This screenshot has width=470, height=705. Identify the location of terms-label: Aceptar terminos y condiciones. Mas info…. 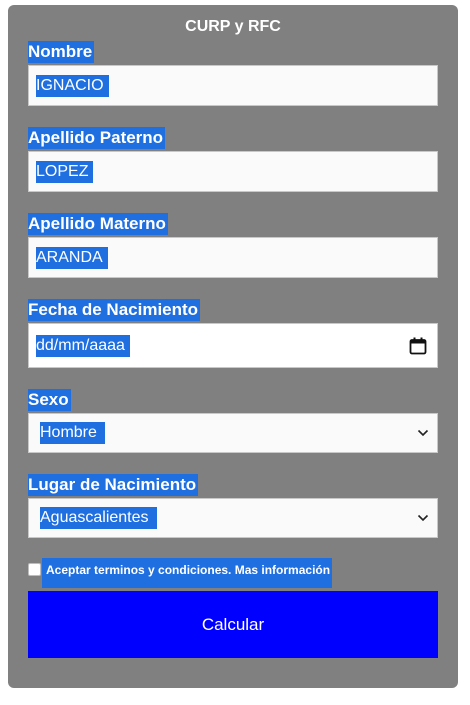
(187, 573).